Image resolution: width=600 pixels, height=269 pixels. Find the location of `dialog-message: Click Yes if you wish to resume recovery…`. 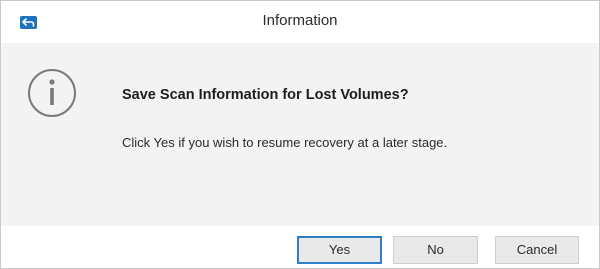

dialog-message: Click Yes if you wish to resume recovery… is located at coordinates (285, 142).